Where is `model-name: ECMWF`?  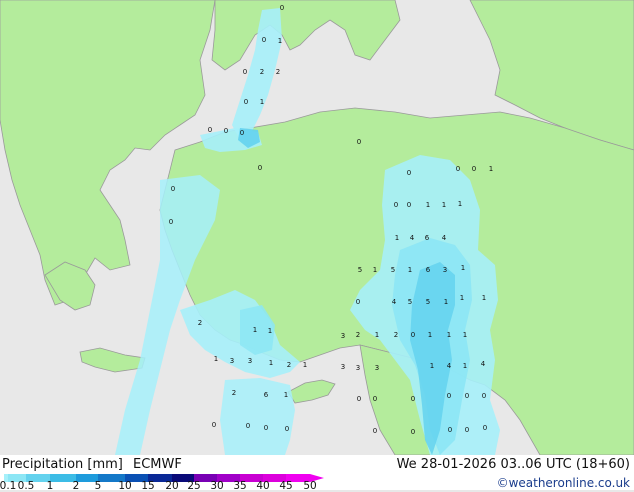 model-name: ECMWF is located at coordinates (157, 464).